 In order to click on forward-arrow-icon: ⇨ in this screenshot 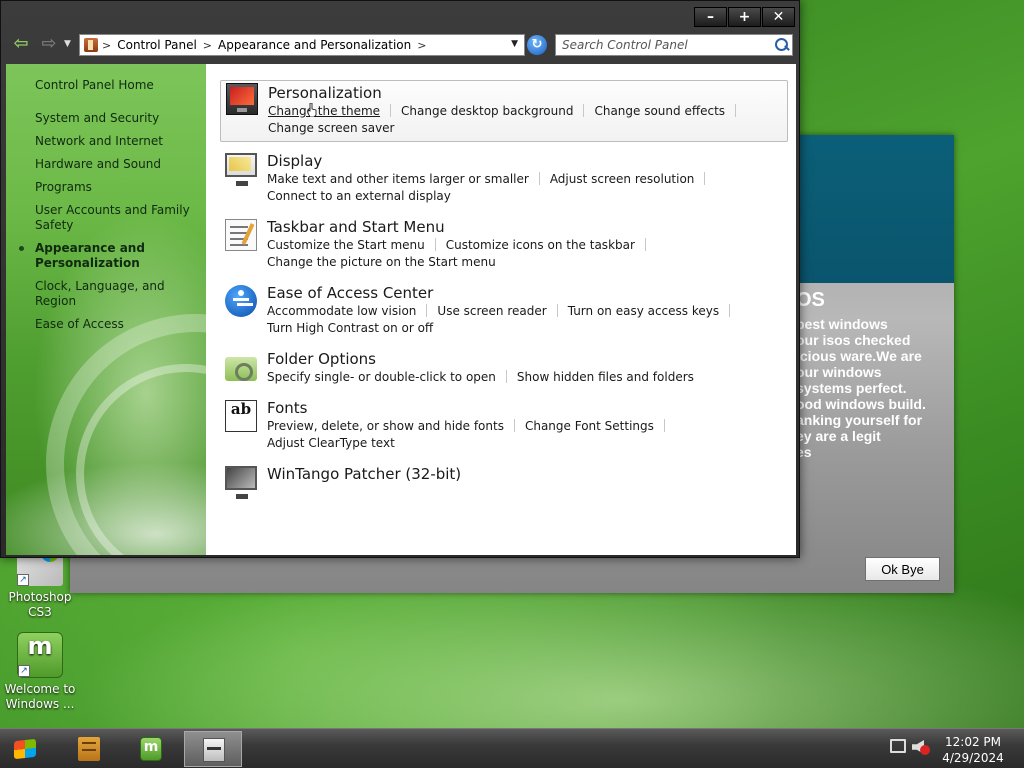, I will do `click(49, 45)`.